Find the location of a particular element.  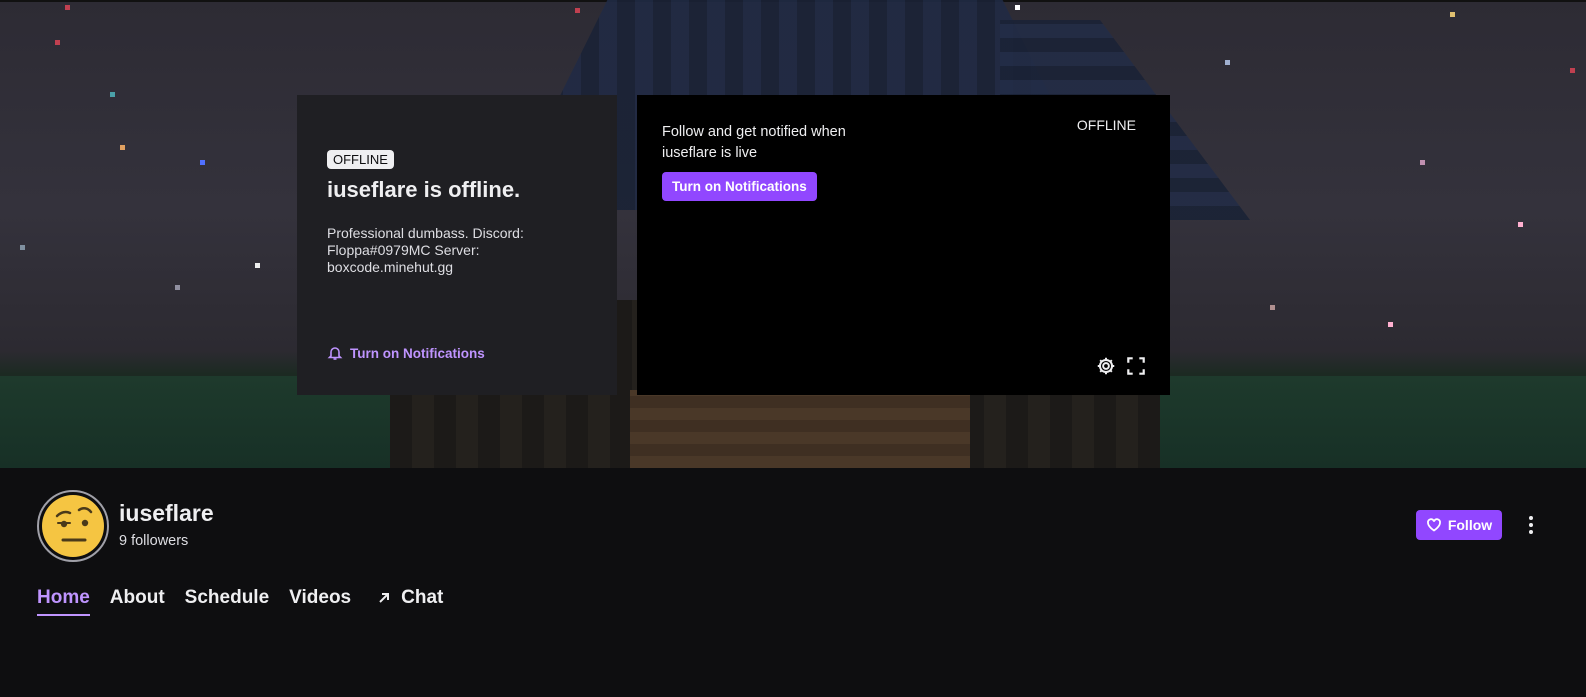

tab-chat-label: Chat is located at coordinates (422, 597).